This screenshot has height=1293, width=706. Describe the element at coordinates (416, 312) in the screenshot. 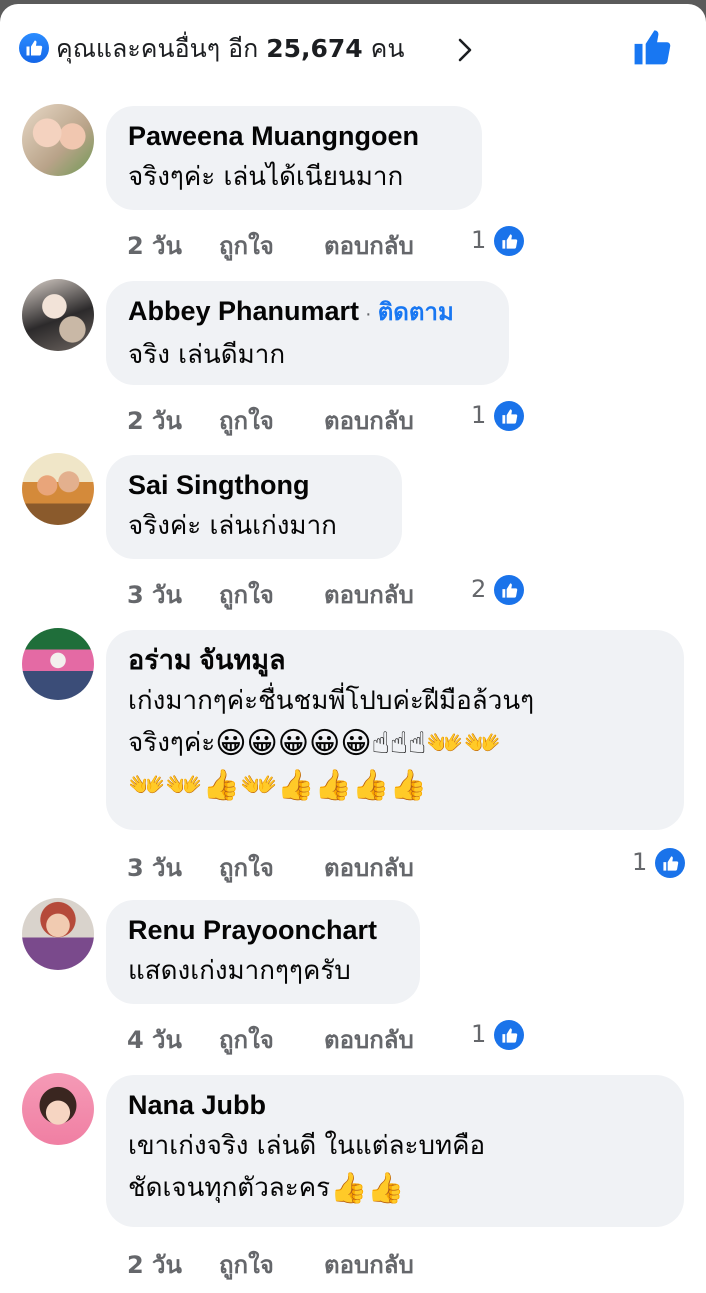

I see `follow-button: ติดตาม` at that location.